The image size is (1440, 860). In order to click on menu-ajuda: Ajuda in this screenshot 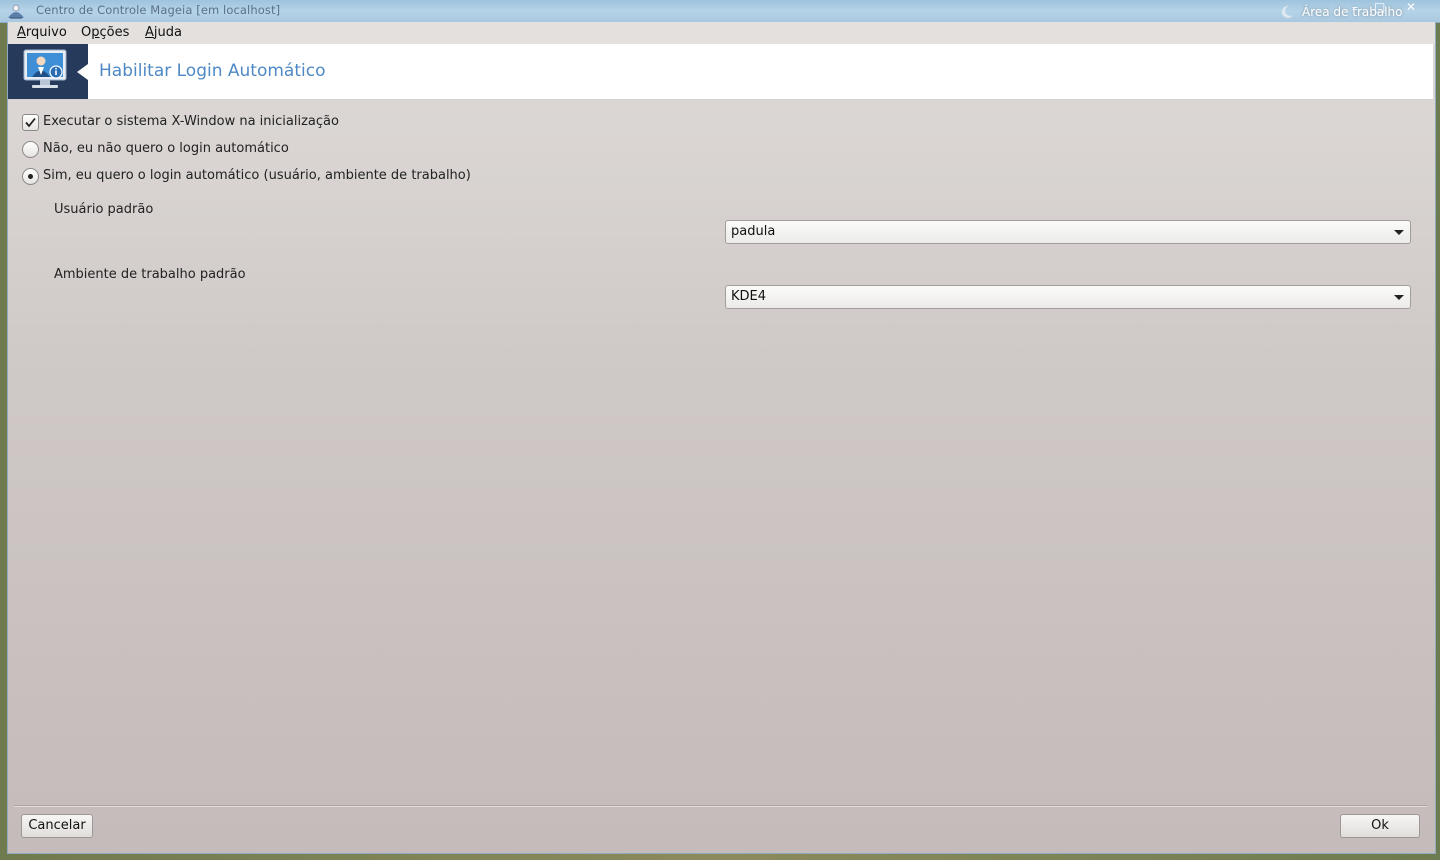, I will do `click(163, 32)`.